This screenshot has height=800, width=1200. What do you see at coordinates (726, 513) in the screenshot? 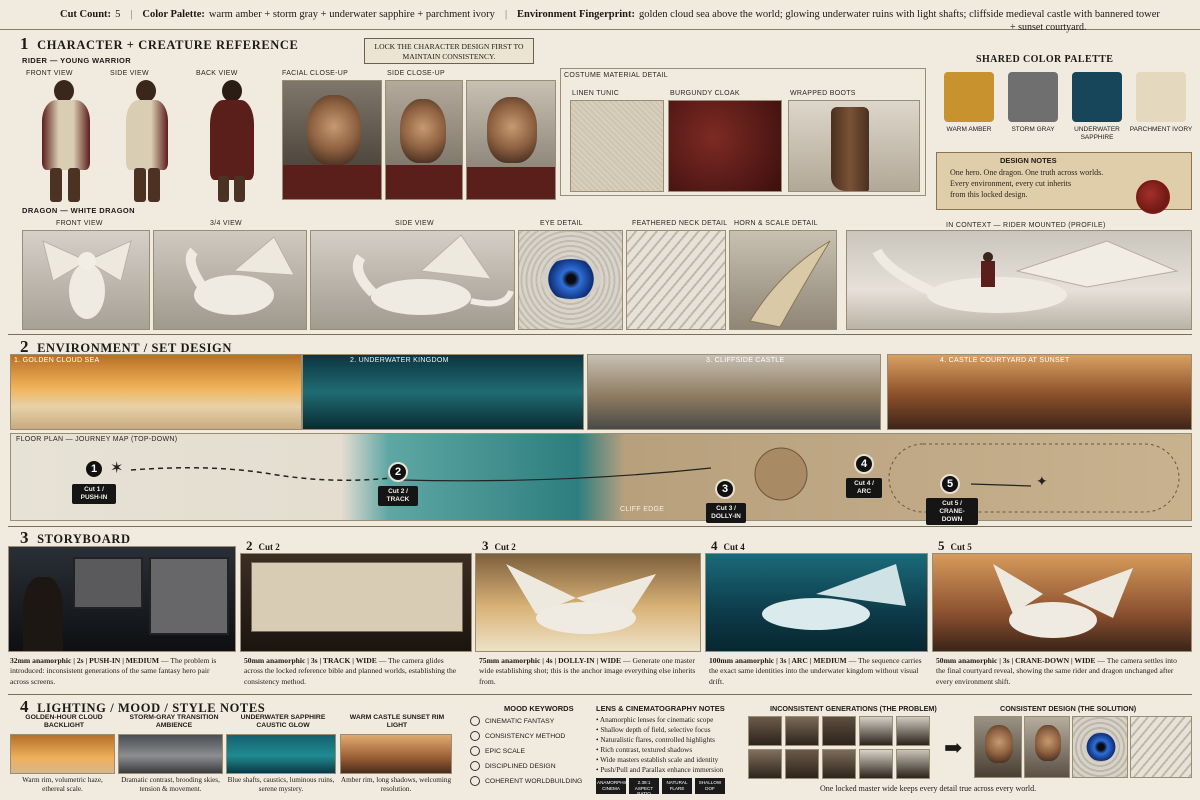
I see `cut-3-label: Cut 3 / DOLLY-IN` at bounding box center [726, 513].